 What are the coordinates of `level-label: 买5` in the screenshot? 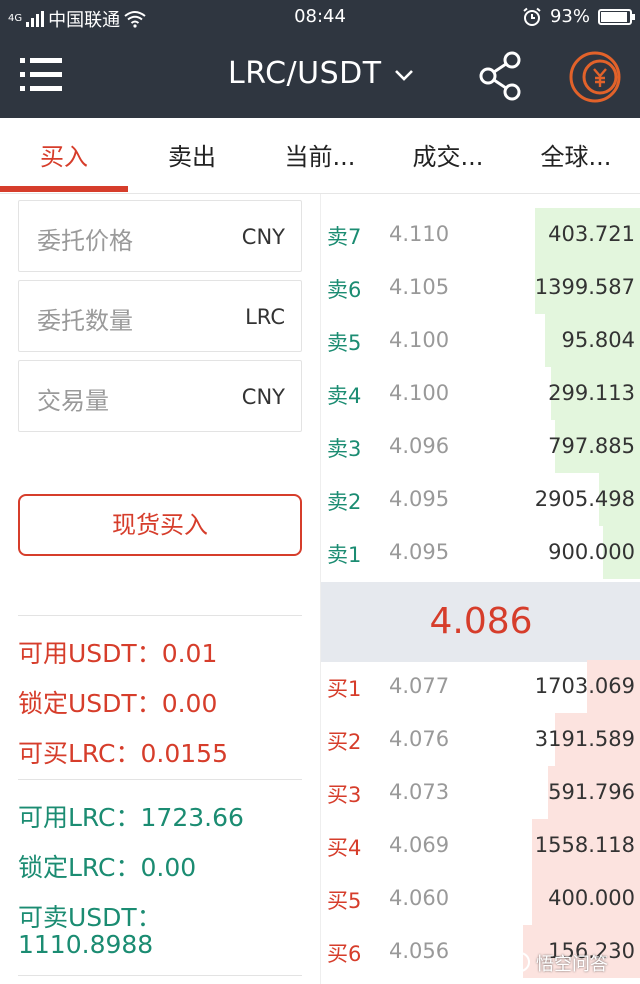 It's located at (344, 901).